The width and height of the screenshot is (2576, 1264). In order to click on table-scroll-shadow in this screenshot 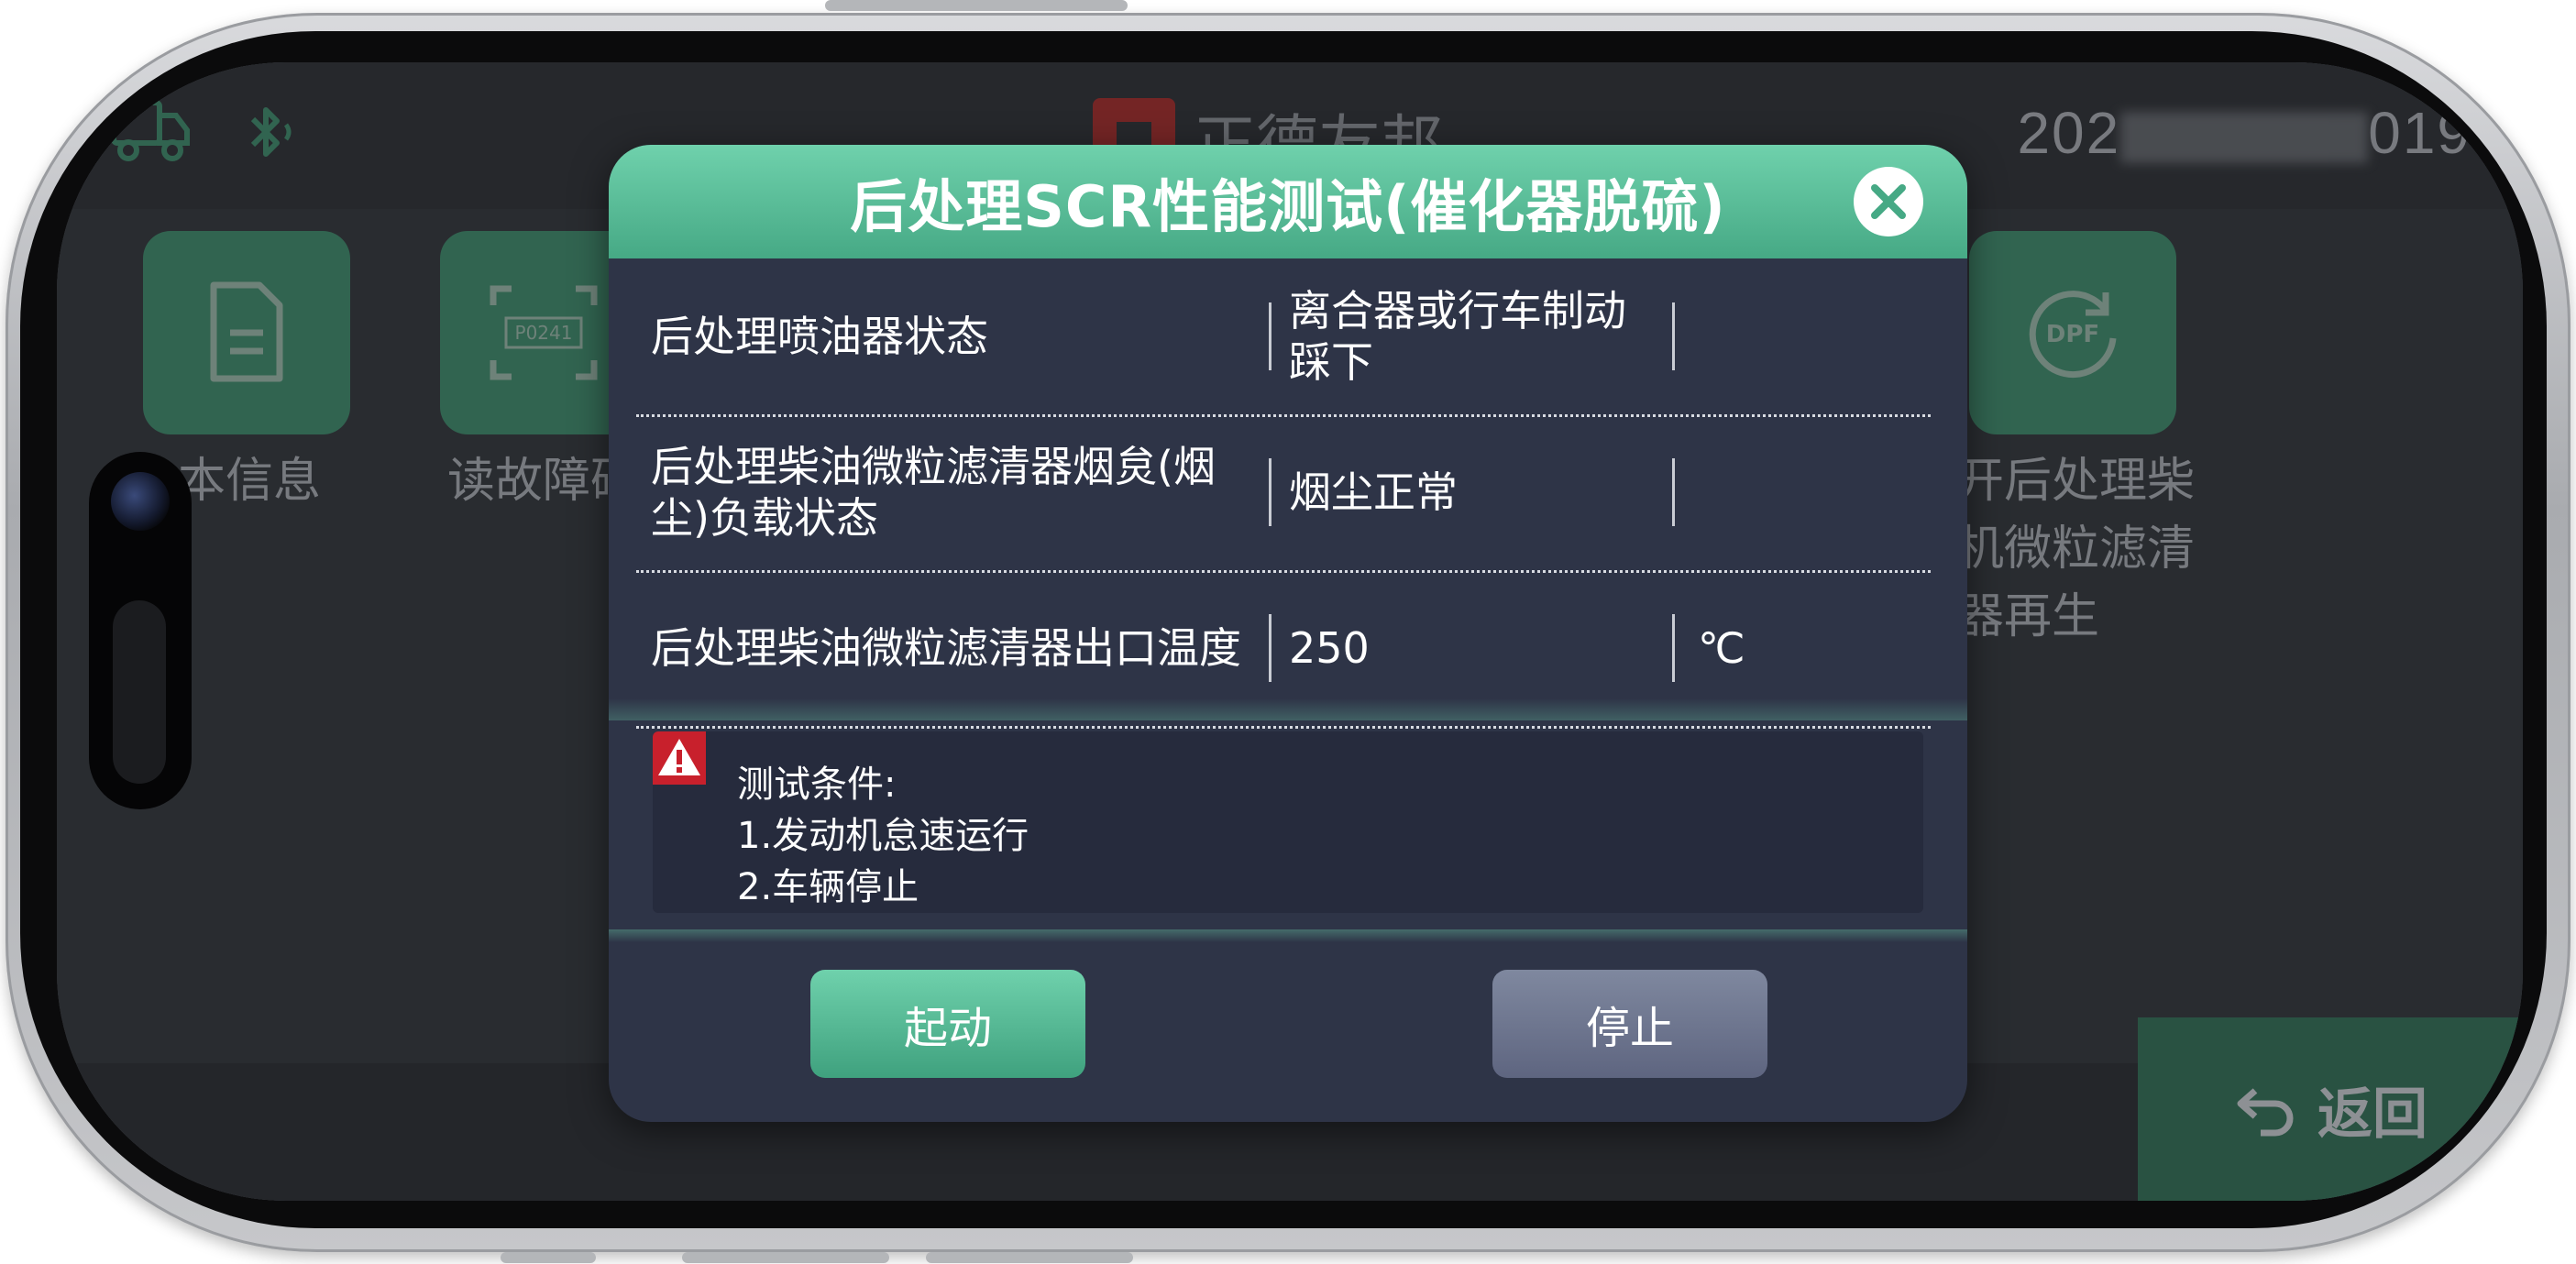, I will do `click(1288, 709)`.